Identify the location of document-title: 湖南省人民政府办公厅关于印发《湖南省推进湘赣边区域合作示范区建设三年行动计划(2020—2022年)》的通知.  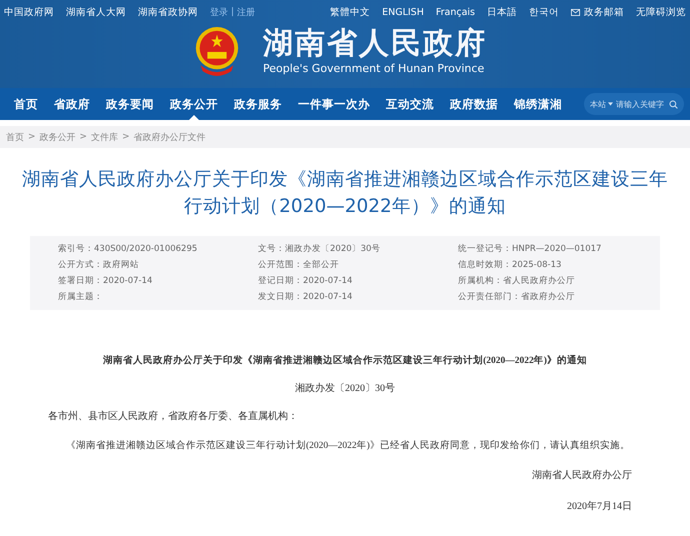
(345, 360).